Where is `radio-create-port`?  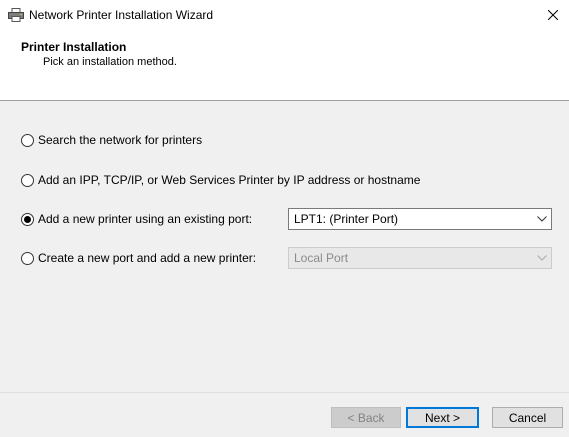 radio-create-port is located at coordinates (27, 258).